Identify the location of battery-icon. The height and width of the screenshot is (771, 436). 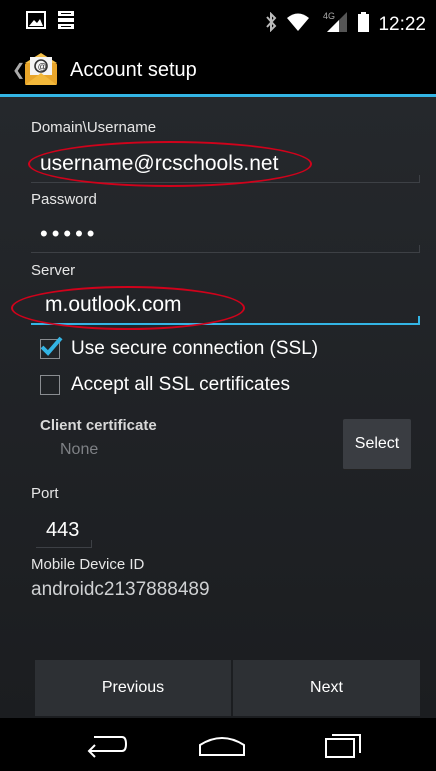
(364, 24).